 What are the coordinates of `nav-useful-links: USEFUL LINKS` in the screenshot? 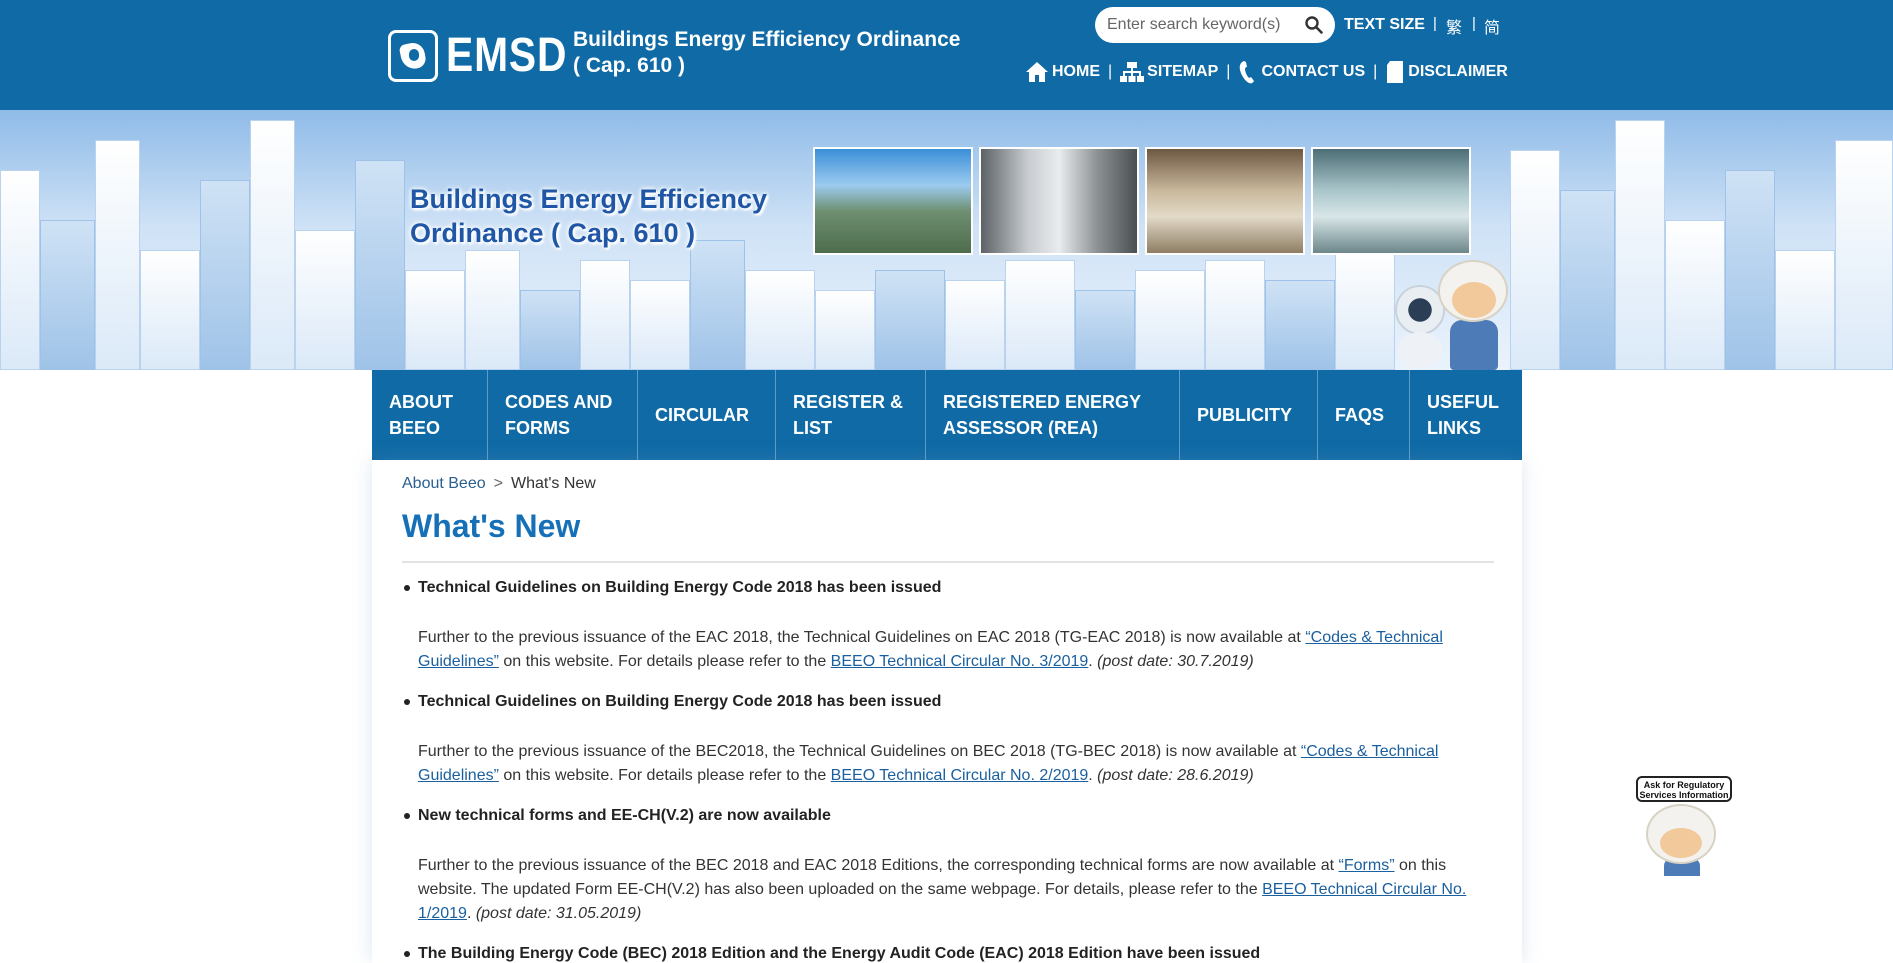 It's located at (1466, 415).